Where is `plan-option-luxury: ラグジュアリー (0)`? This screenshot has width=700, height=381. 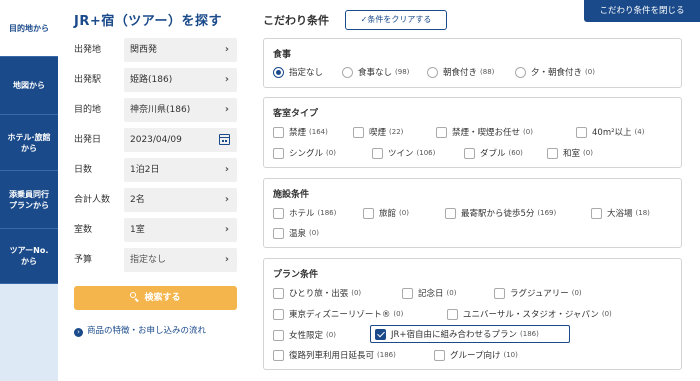 plan-option-luxury: ラグジュアリー (0) is located at coordinates (538, 293).